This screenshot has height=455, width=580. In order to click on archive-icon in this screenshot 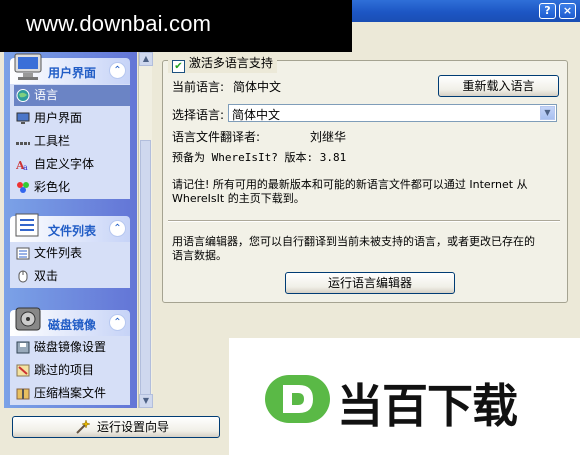, I will do `click(23, 394)`.